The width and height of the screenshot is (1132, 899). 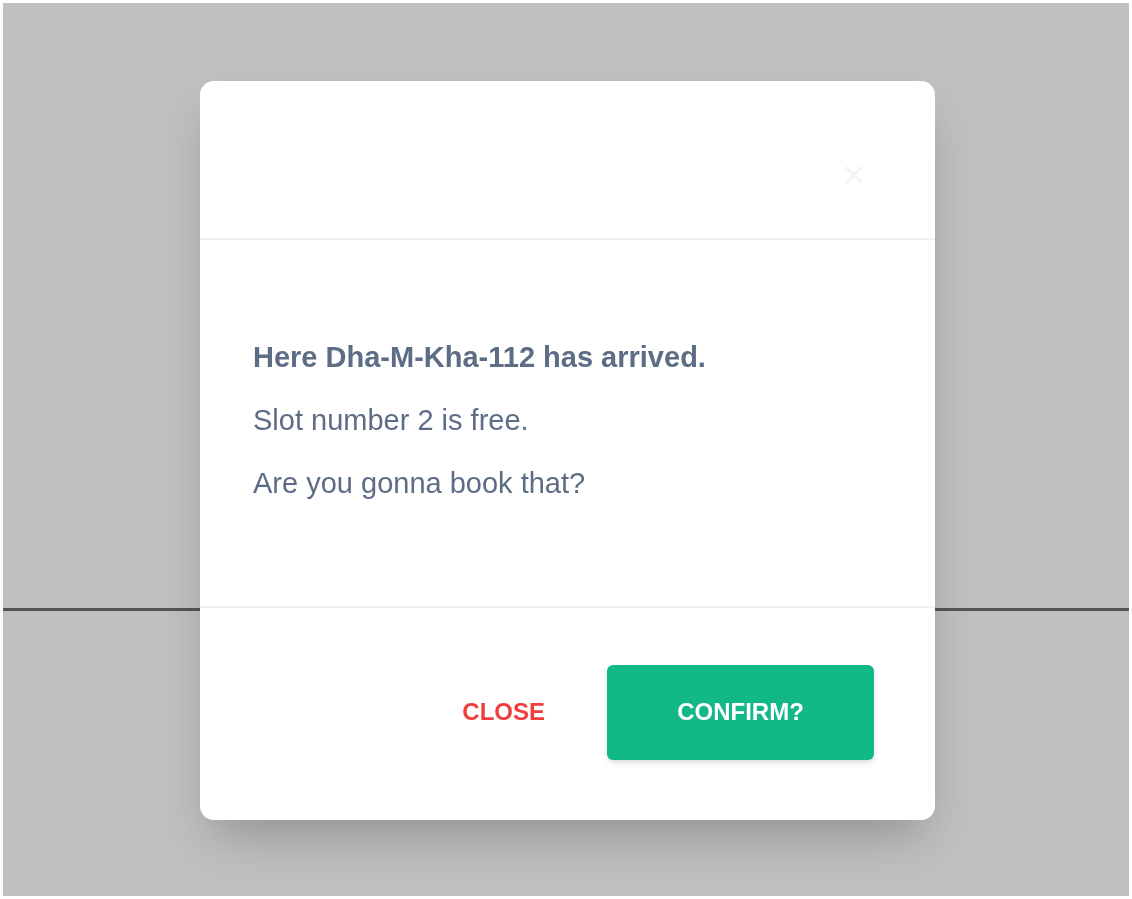 What do you see at coordinates (419, 483) in the screenshot?
I see `message-text: Are you gonna book that?` at bounding box center [419, 483].